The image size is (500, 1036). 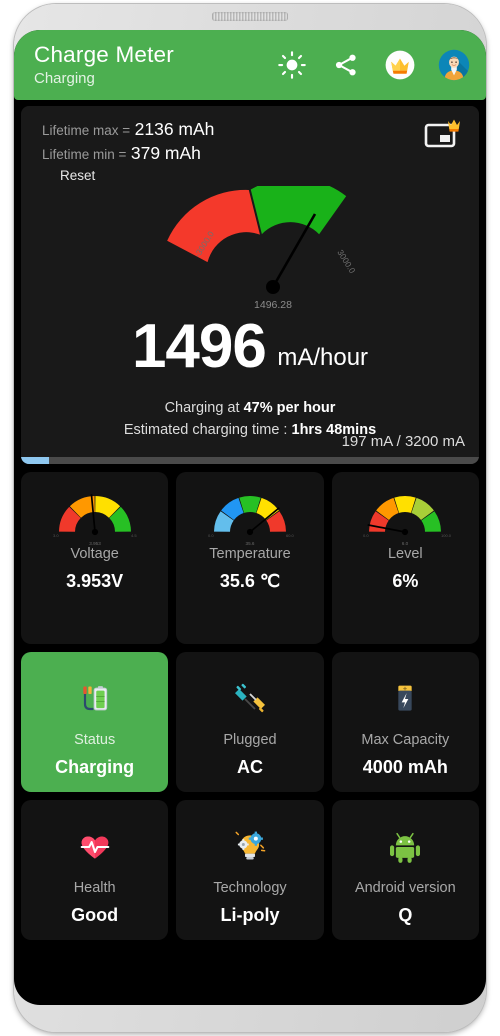 What do you see at coordinates (405, 915) in the screenshot?
I see `card-value: Q` at bounding box center [405, 915].